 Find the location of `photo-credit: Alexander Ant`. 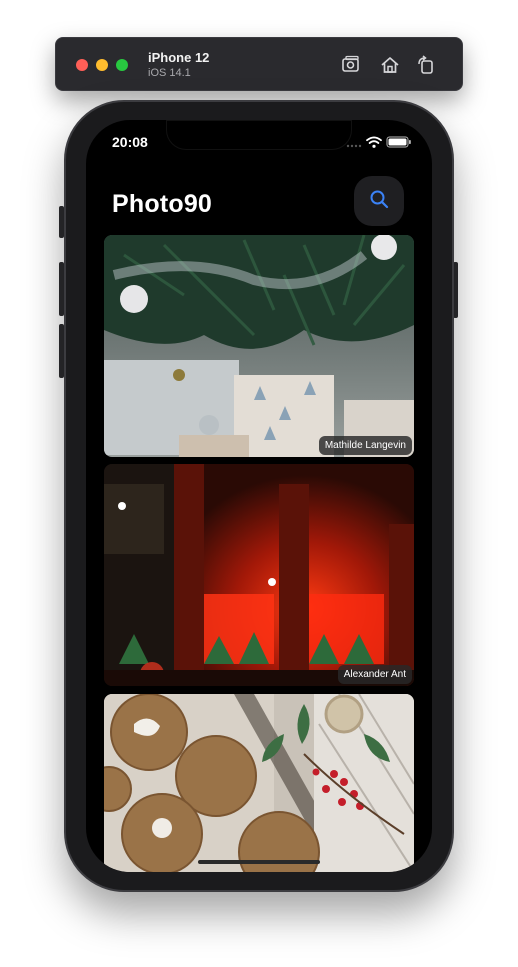

photo-credit: Alexander Ant is located at coordinates (374, 674).